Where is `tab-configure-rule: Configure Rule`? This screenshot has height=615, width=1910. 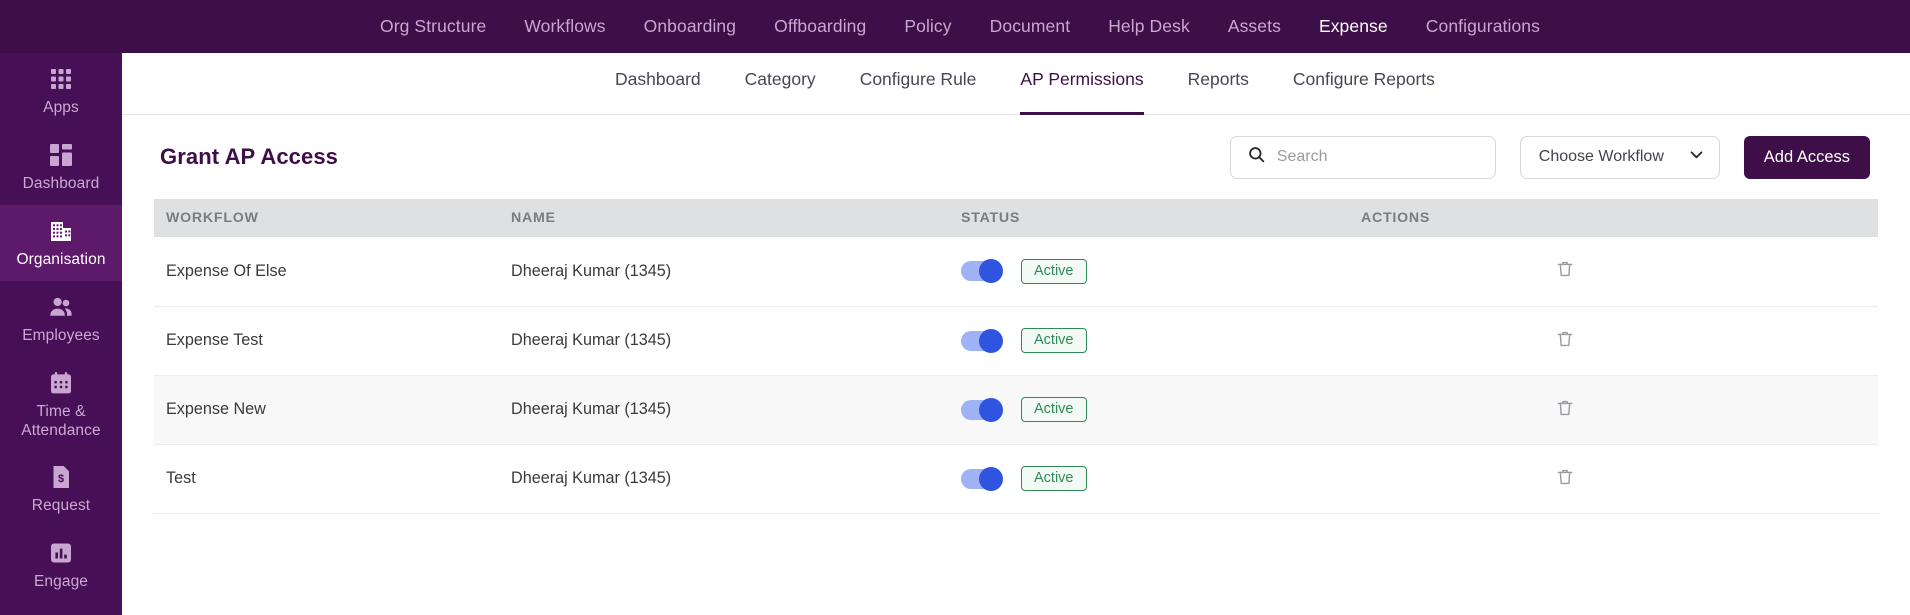
tab-configure-rule: Configure Rule is located at coordinates (918, 84).